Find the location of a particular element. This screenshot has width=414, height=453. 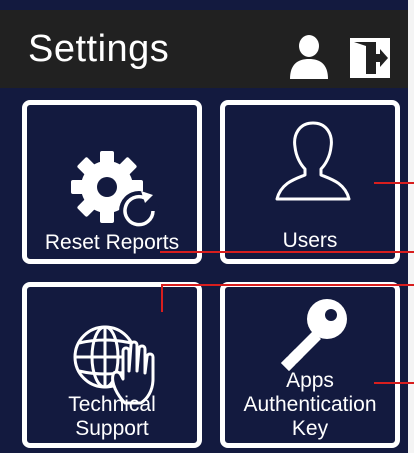

technical-support-line-2: Support is located at coordinates (112, 428).